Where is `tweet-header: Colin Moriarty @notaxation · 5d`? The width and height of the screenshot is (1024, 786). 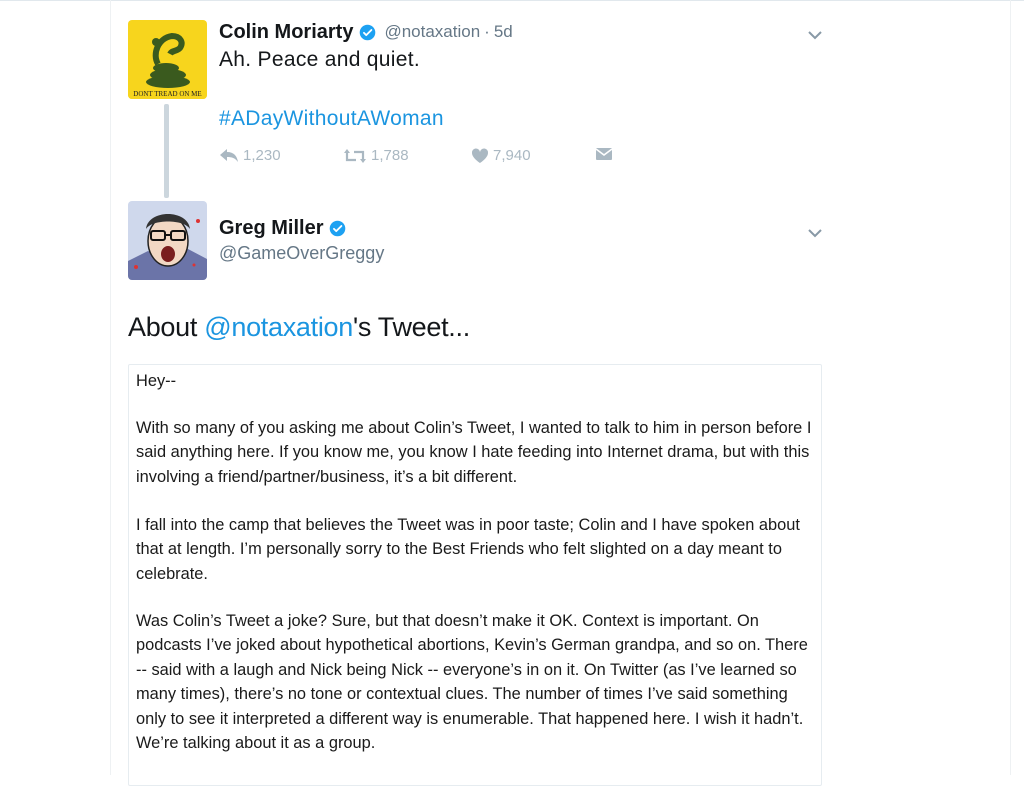 tweet-header: Colin Moriarty @notaxation · 5d is located at coordinates (366, 32).